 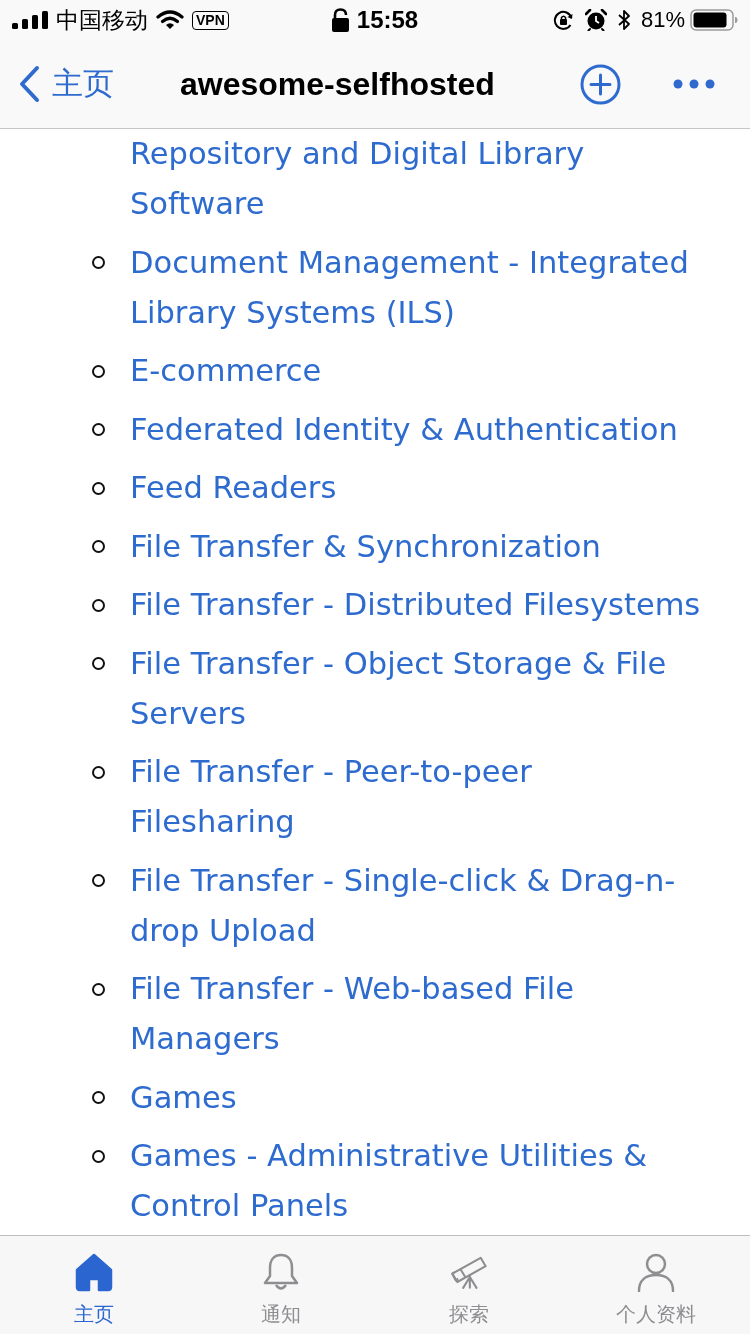 I want to click on alarm-clock-icon, so click(x=595, y=20).